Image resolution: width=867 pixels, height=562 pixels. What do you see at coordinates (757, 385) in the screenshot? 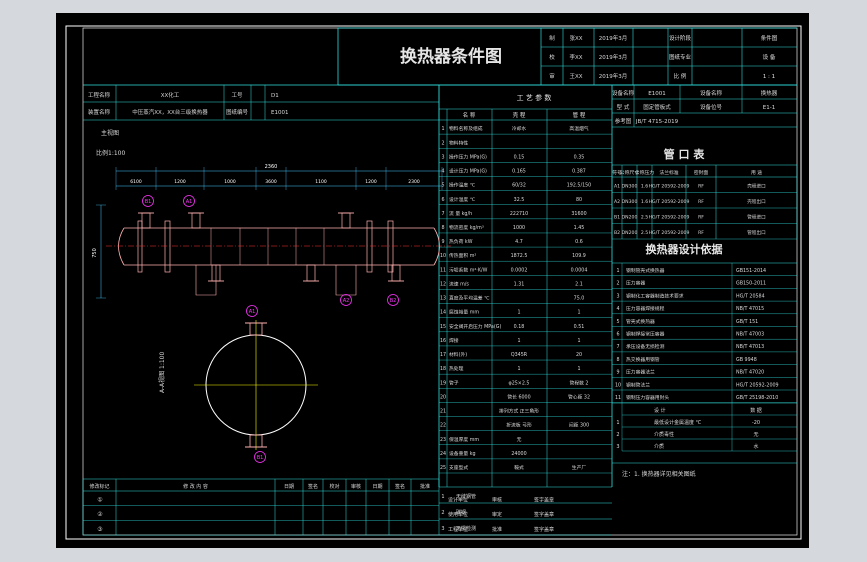
I see `standard-code: HG/T 20592-2009` at bounding box center [757, 385].